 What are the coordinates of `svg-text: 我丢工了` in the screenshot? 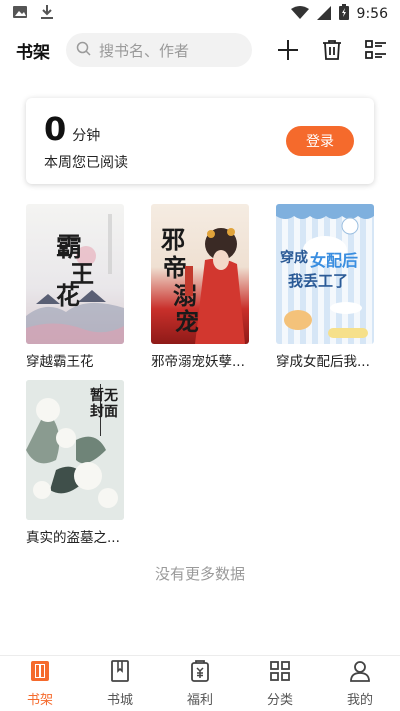 It's located at (318, 281).